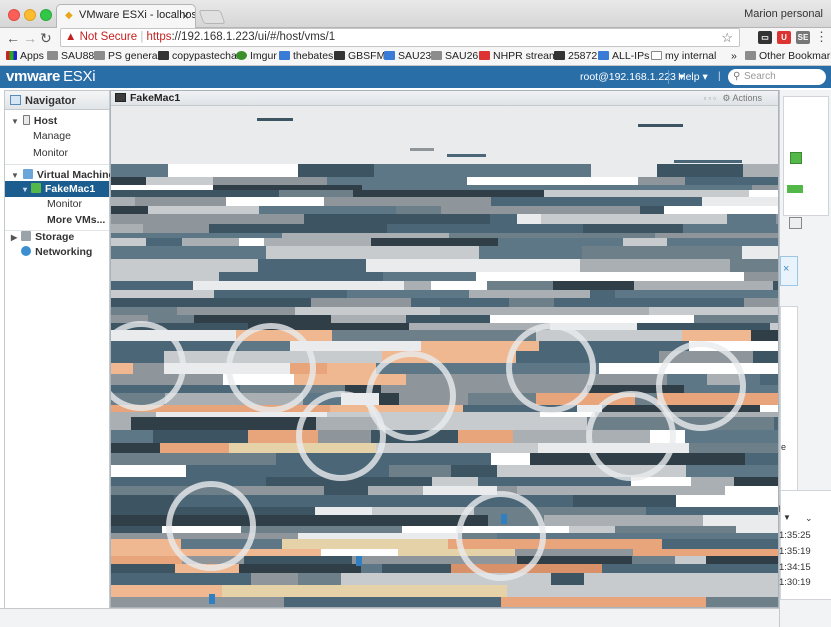 The height and width of the screenshot is (627, 831). What do you see at coordinates (69, 15) in the screenshot?
I see `vmware-favicon-icon: ◆` at bounding box center [69, 15].